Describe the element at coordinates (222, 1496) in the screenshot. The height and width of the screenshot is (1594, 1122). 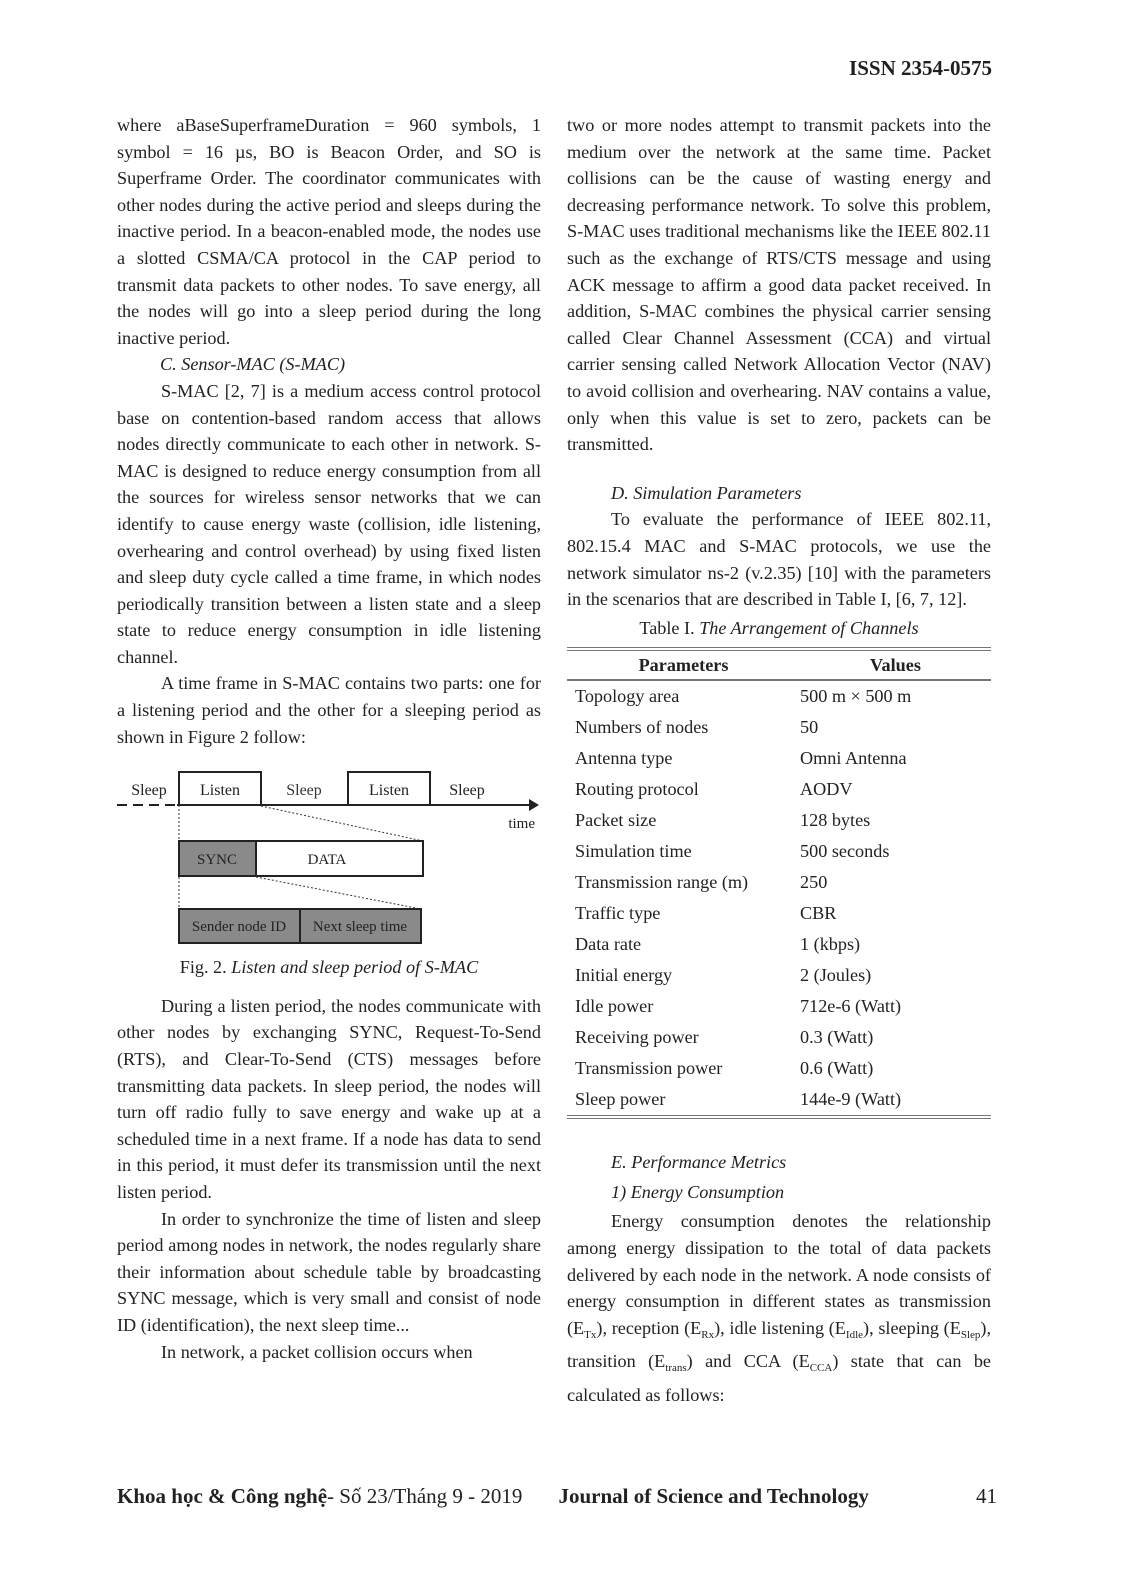
I see `footer-vn-title: Khoa học & Công nghệ` at that location.